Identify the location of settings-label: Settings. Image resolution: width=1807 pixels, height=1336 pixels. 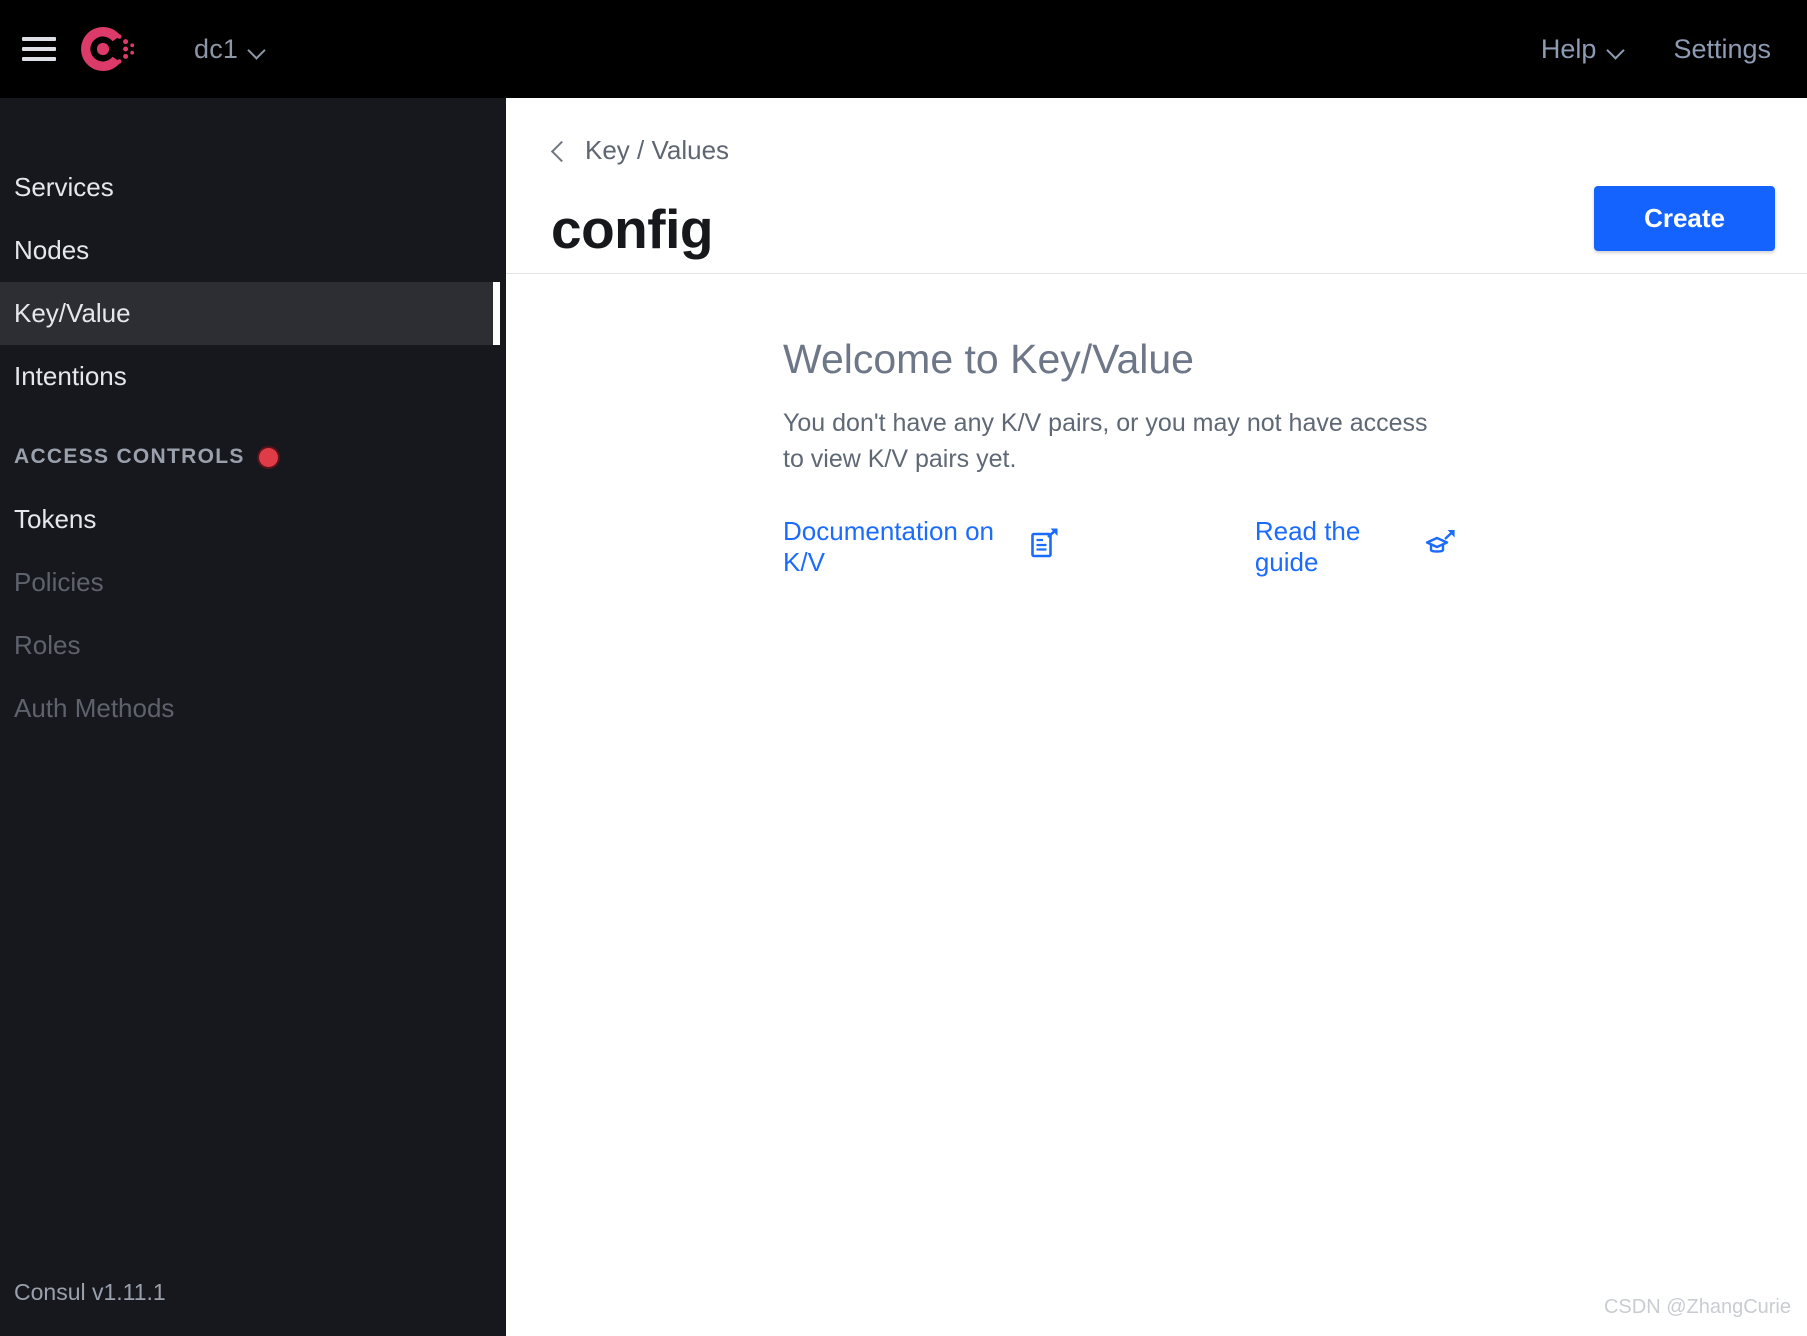
(1722, 48).